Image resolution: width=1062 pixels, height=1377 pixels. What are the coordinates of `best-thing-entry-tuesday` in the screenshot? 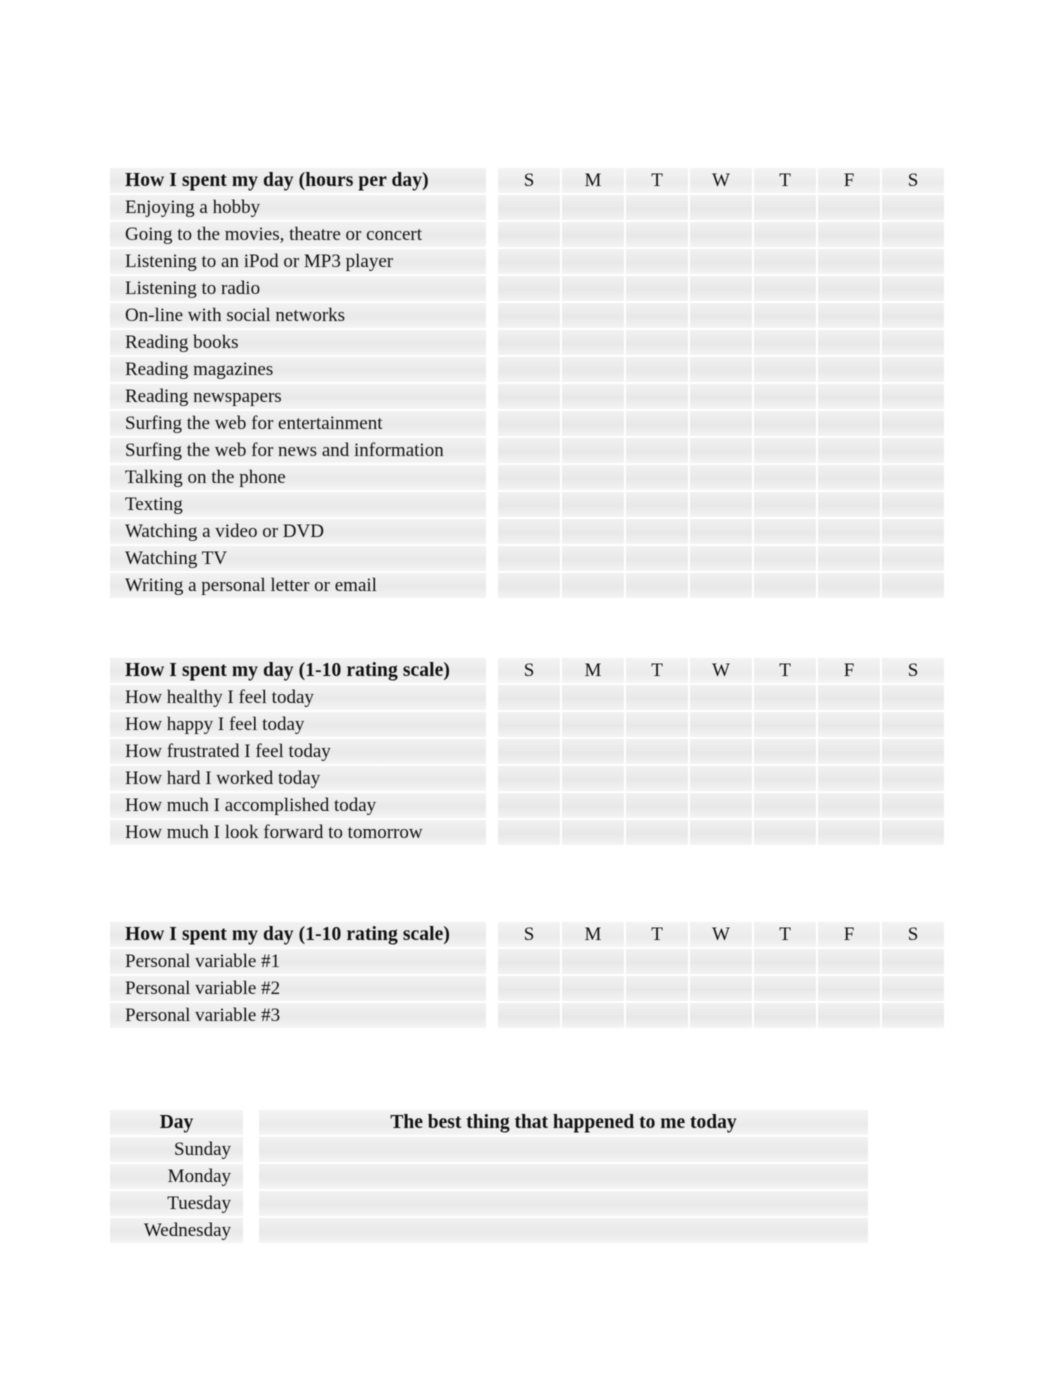 It's located at (564, 1204).